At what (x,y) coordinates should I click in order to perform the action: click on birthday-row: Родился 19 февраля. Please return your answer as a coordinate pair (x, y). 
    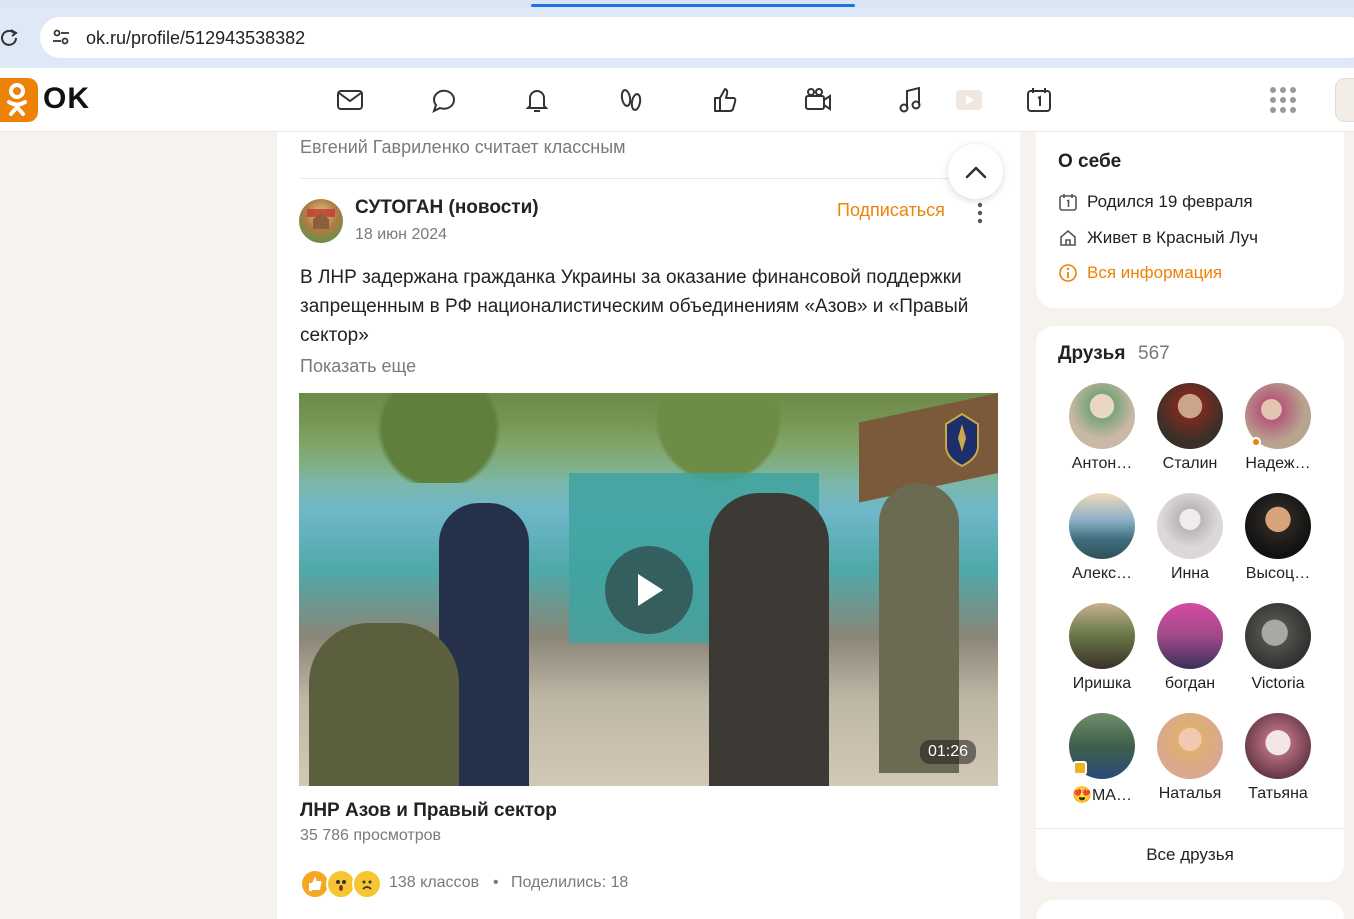
    Looking at the image, I should click on (1155, 202).